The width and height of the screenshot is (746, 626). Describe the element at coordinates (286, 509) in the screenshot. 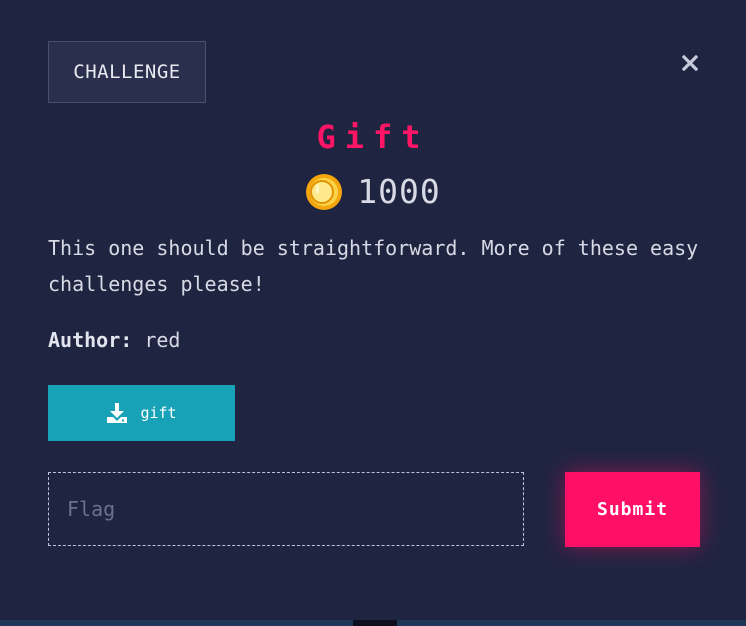

I see `flag-input` at that location.